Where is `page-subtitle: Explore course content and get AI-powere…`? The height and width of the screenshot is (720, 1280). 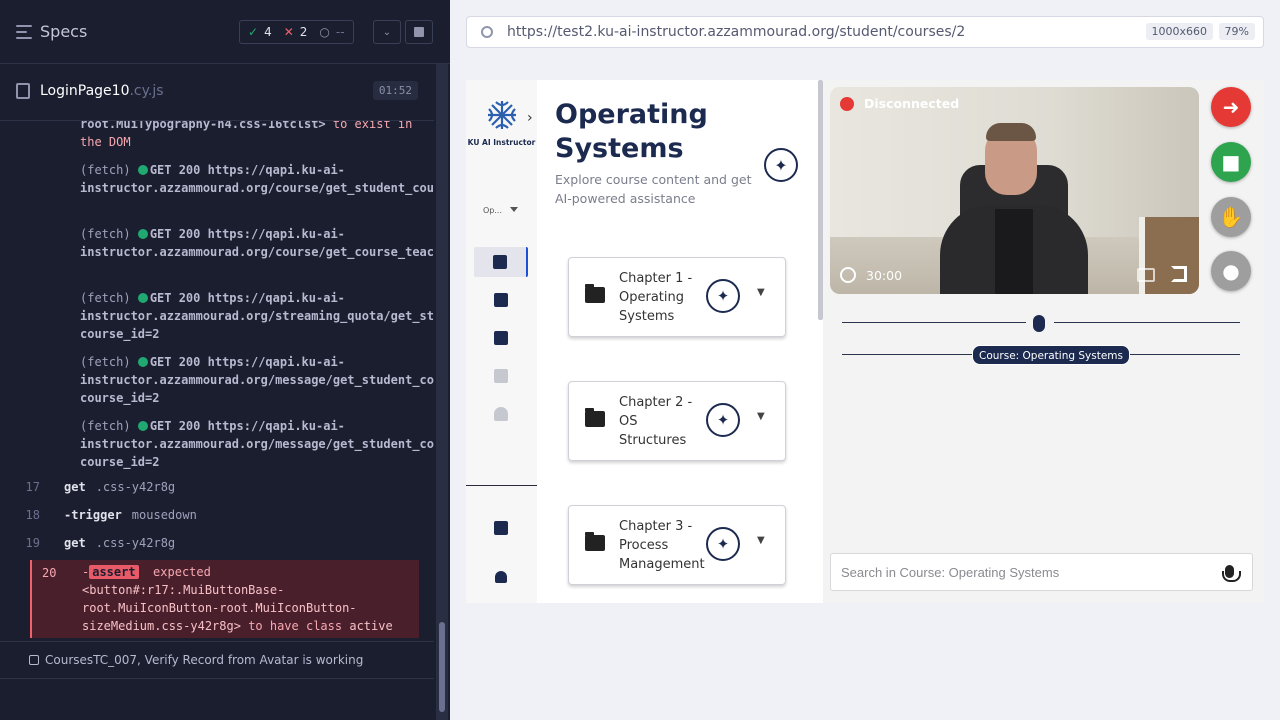
page-subtitle: Explore course content and get AI-powere… is located at coordinates (653, 189).